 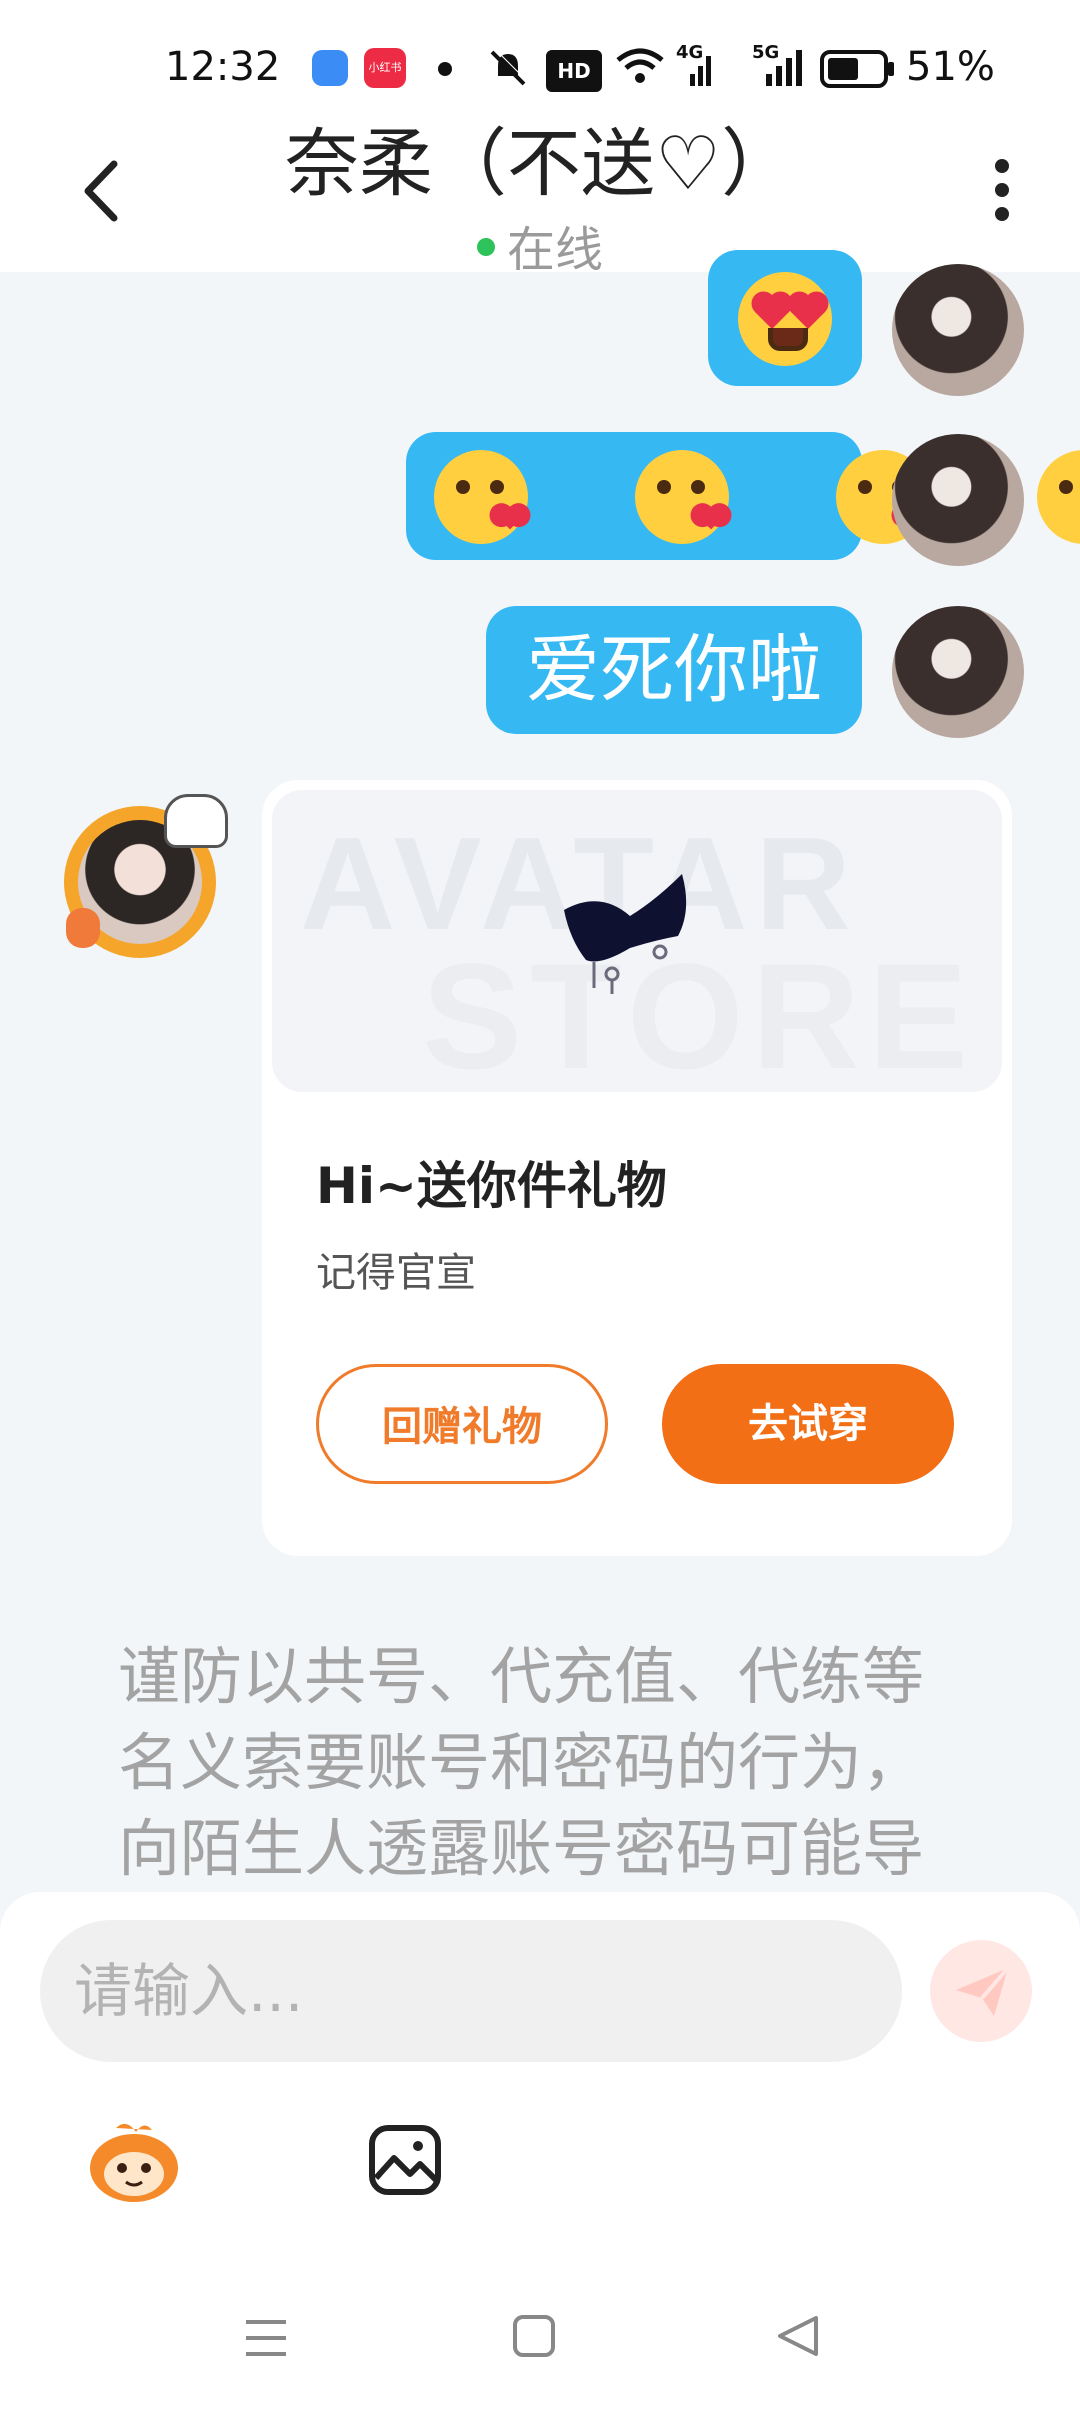 I want to click on cat-decoration-icon, so click(x=196, y=821).